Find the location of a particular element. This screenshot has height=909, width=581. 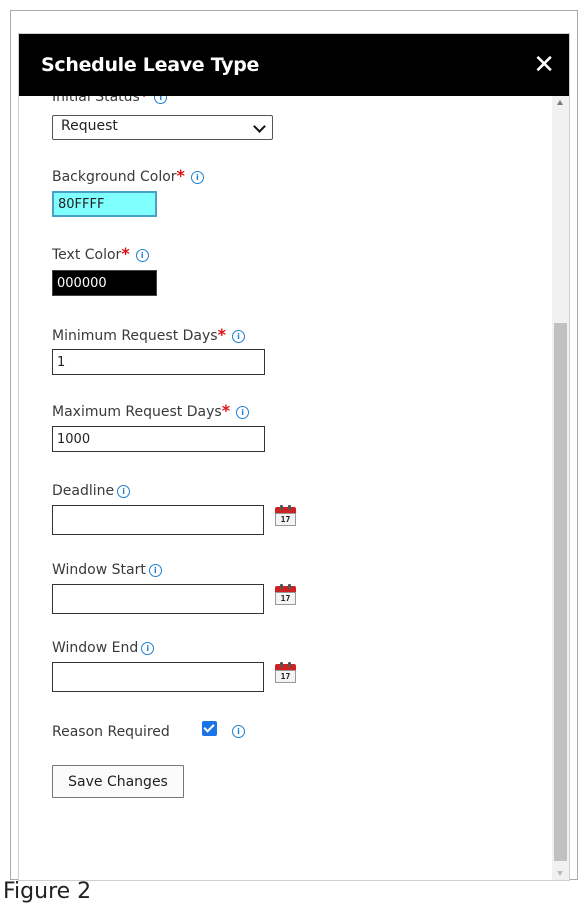

reason-required-row: Reason Required is located at coordinates (111, 730).